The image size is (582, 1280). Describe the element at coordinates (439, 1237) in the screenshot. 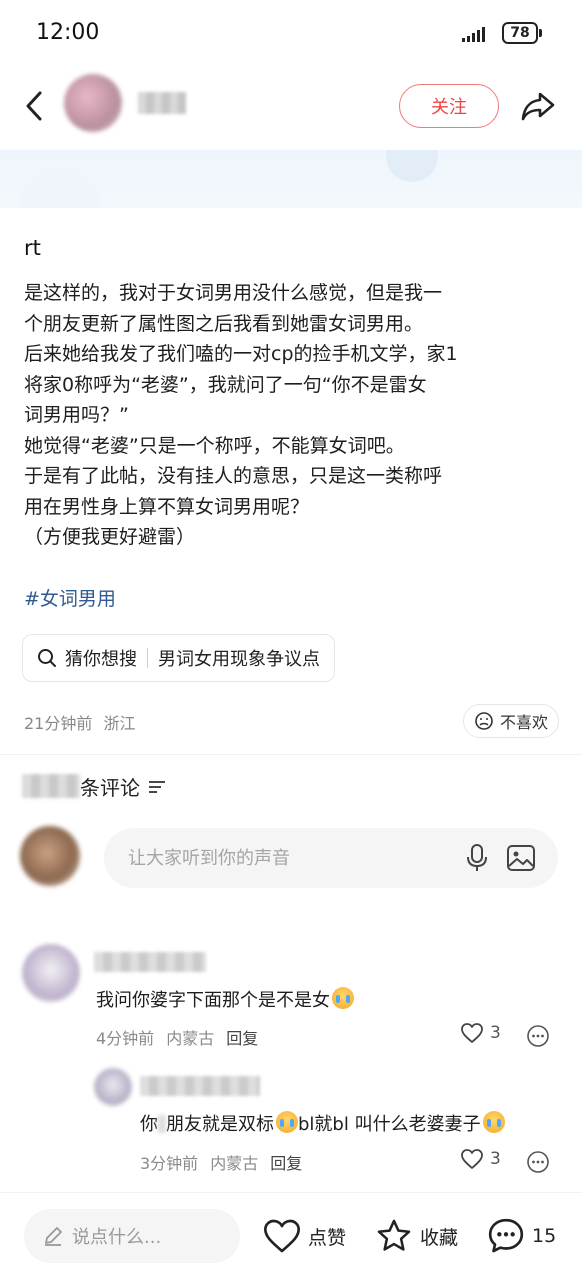

I see `collect-label: 收藏` at that location.